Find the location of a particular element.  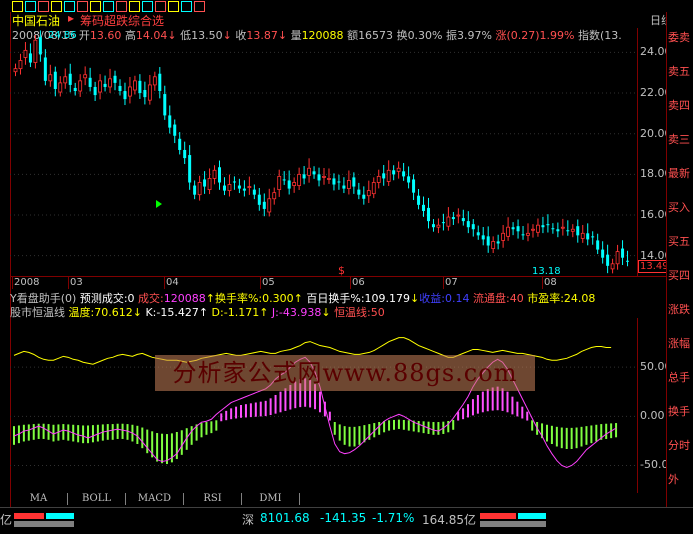

info-icon is located at coordinates (186, 6).